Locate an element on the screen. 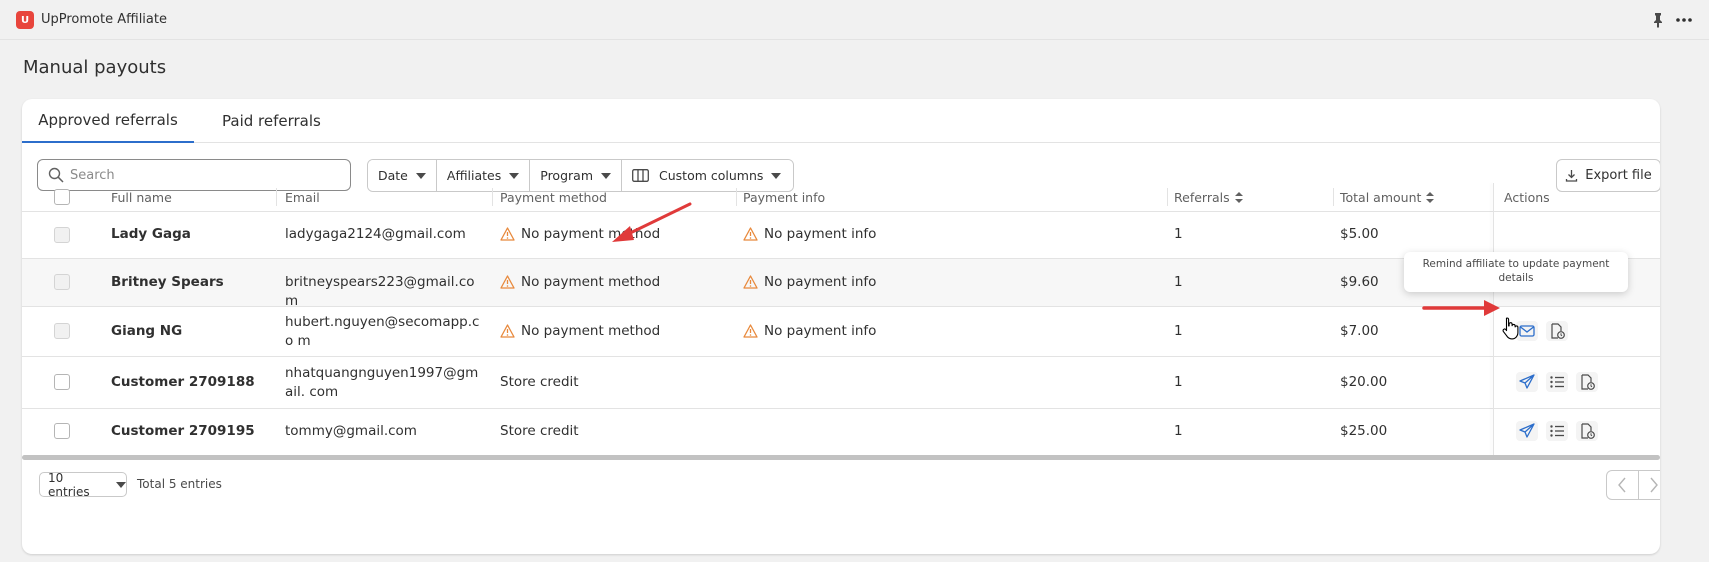 The width and height of the screenshot is (1709, 562). chevron-left-icon is located at coordinates (1622, 485).